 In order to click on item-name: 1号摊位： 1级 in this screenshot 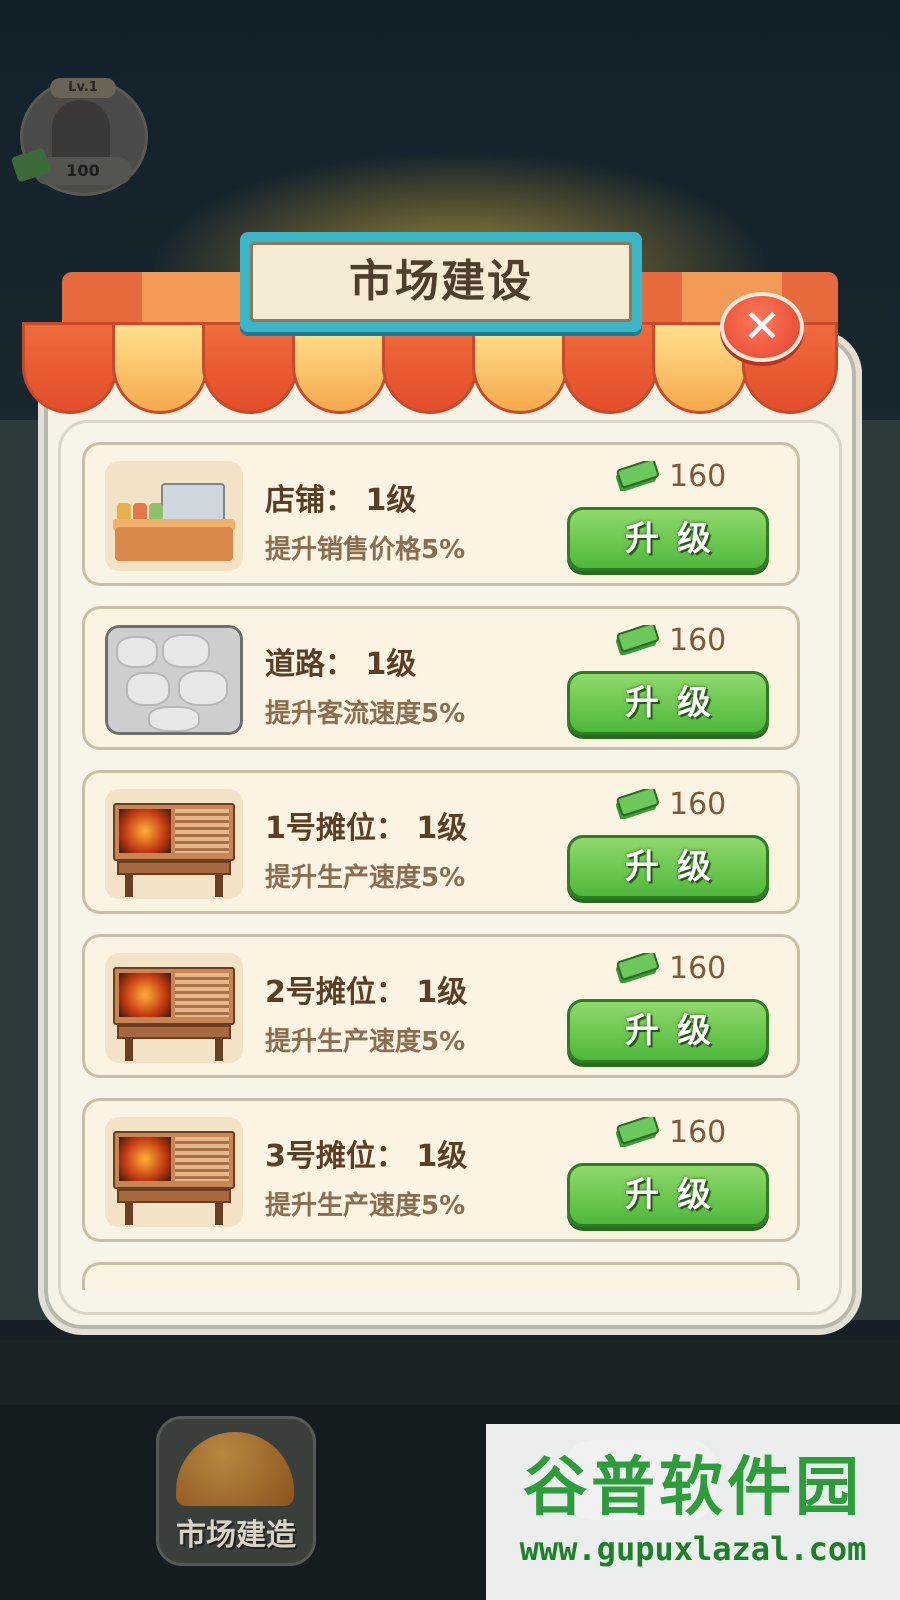, I will do `click(366, 828)`.